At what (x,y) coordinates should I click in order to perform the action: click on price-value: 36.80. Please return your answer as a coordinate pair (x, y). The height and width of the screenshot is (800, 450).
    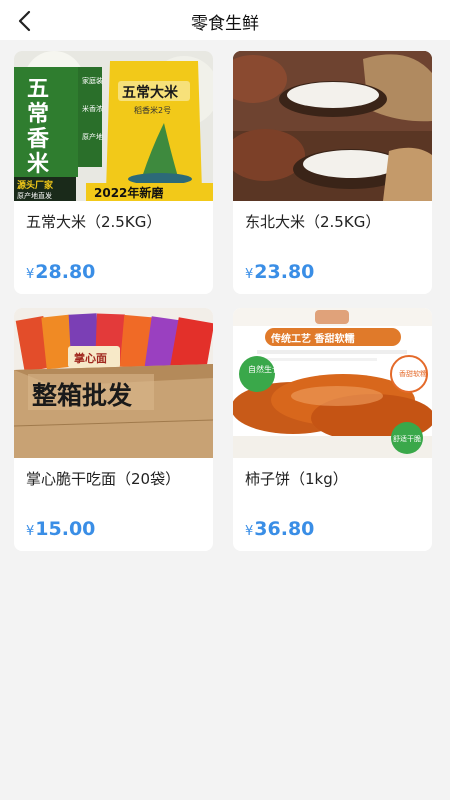
    Looking at the image, I should click on (284, 529).